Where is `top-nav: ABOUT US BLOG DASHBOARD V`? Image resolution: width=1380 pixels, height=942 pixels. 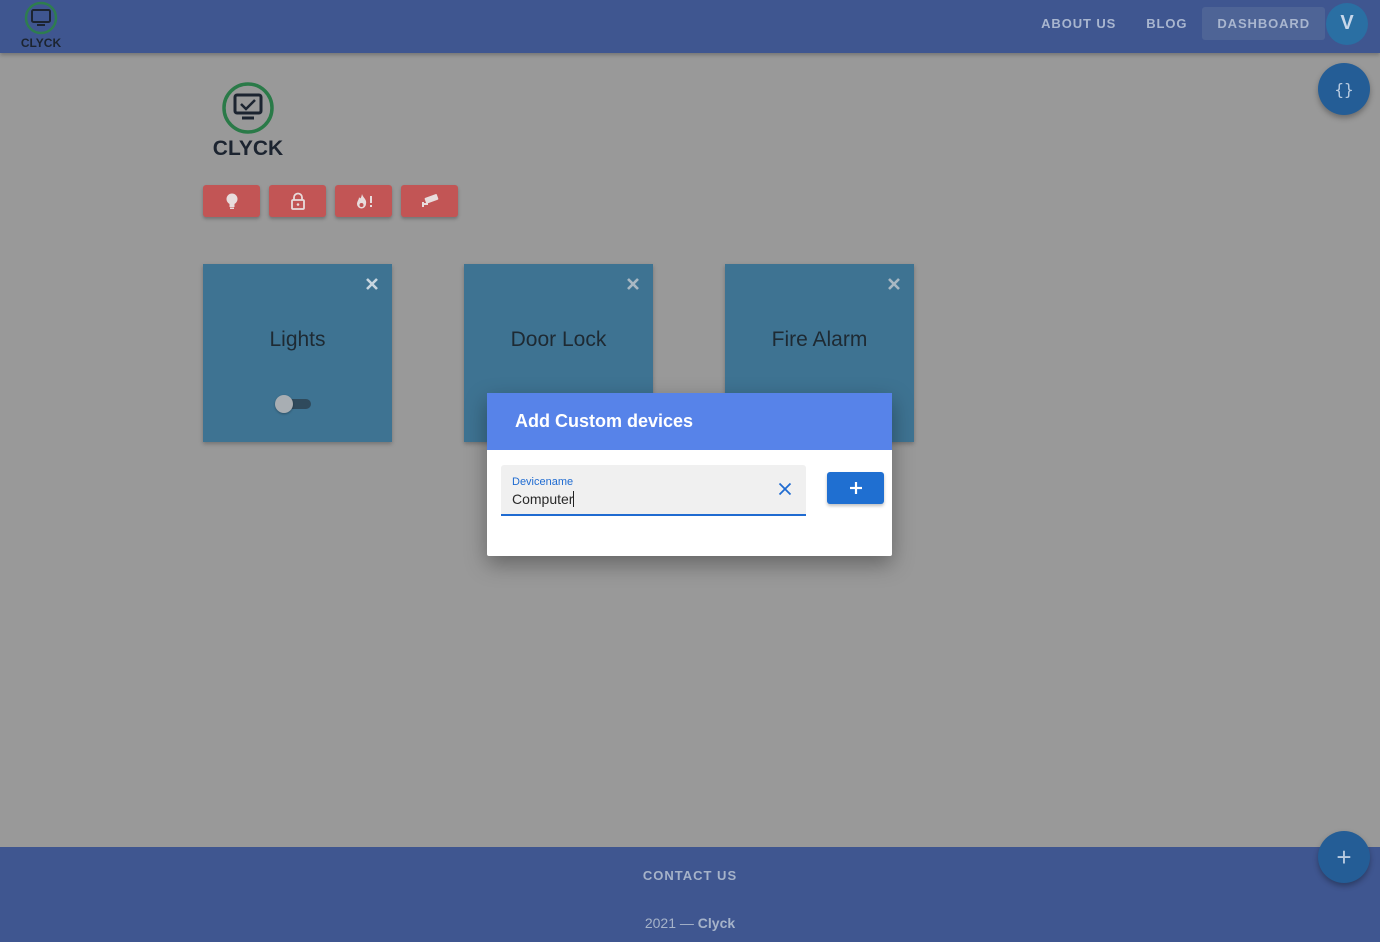 top-nav: ABOUT US BLOG DASHBOARD V is located at coordinates (1197, 23).